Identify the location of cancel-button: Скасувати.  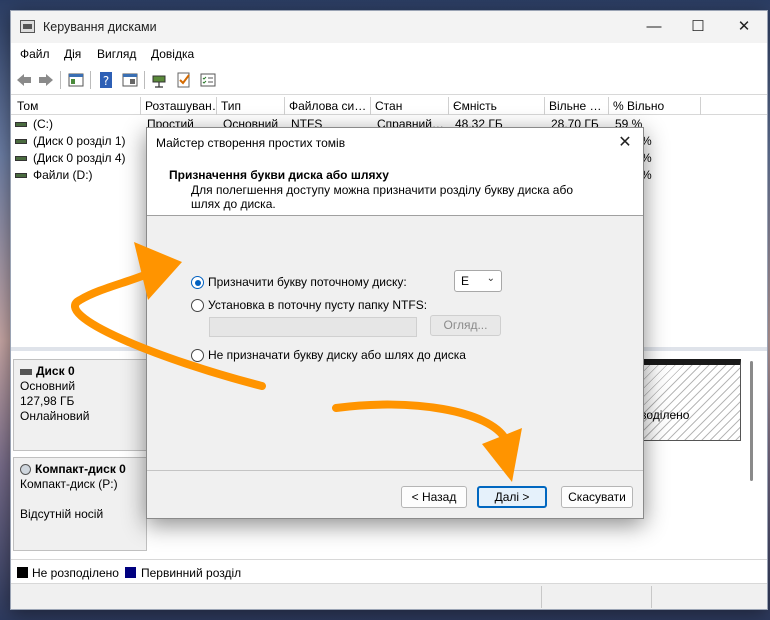
(597, 497).